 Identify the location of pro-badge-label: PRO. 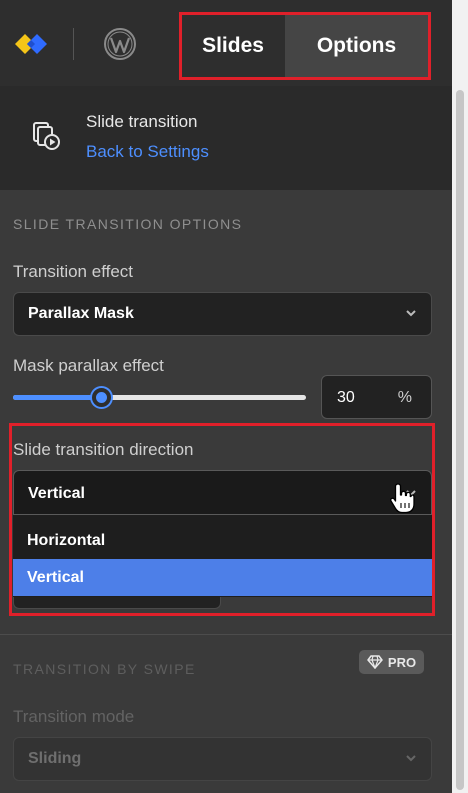
(402, 662).